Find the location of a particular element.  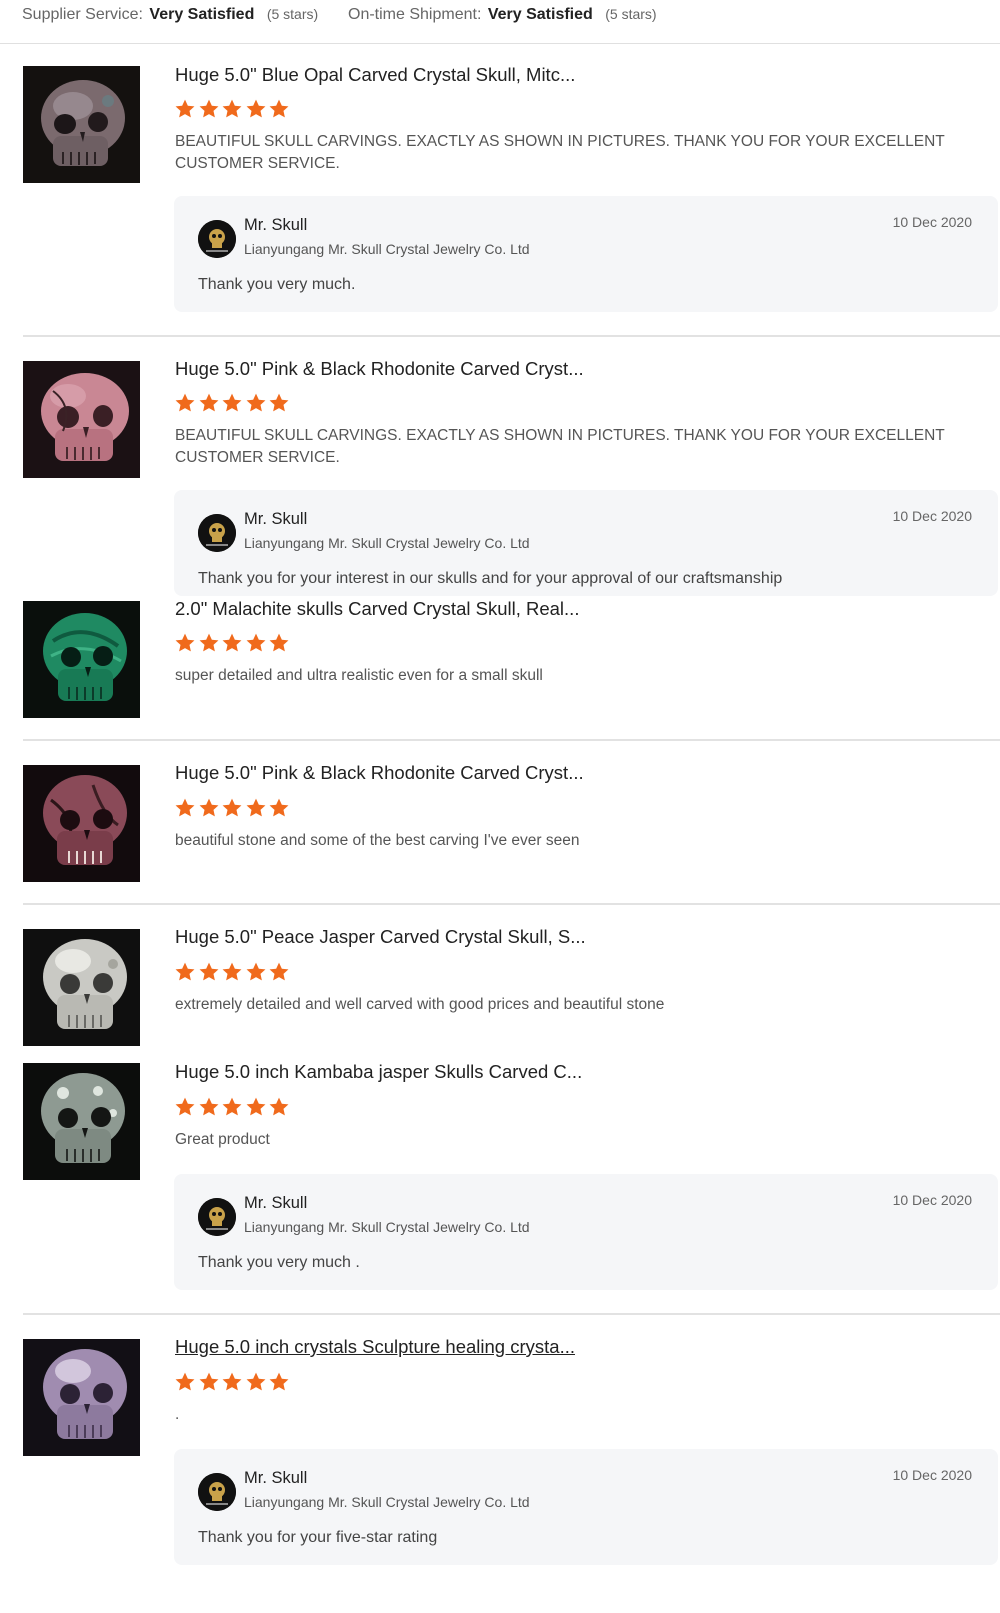

amethyst-skull-image is located at coordinates (81, 1397).